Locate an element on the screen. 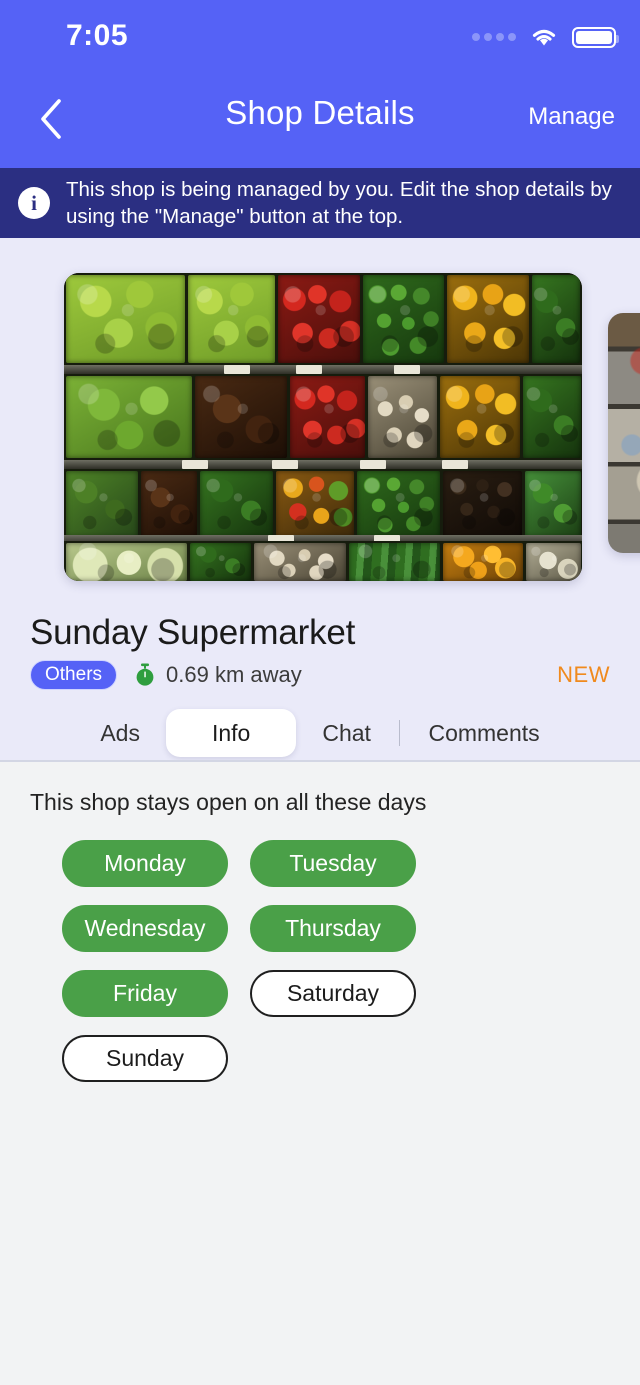  day-pill-friday: Friday is located at coordinates (145, 993).